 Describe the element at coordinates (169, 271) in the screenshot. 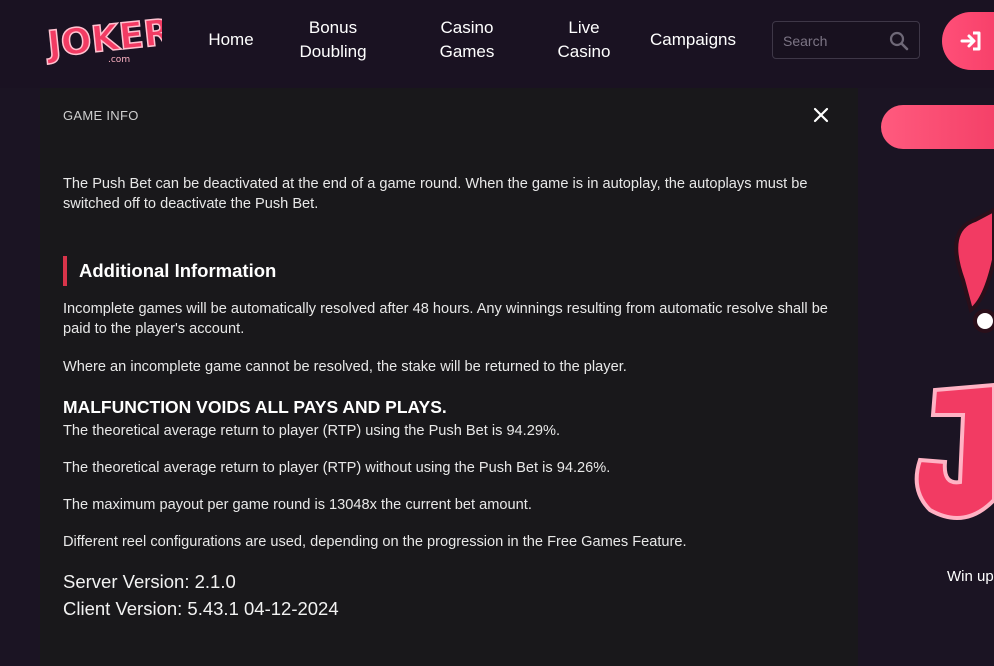

I see `section-heading: Additional Information` at that location.